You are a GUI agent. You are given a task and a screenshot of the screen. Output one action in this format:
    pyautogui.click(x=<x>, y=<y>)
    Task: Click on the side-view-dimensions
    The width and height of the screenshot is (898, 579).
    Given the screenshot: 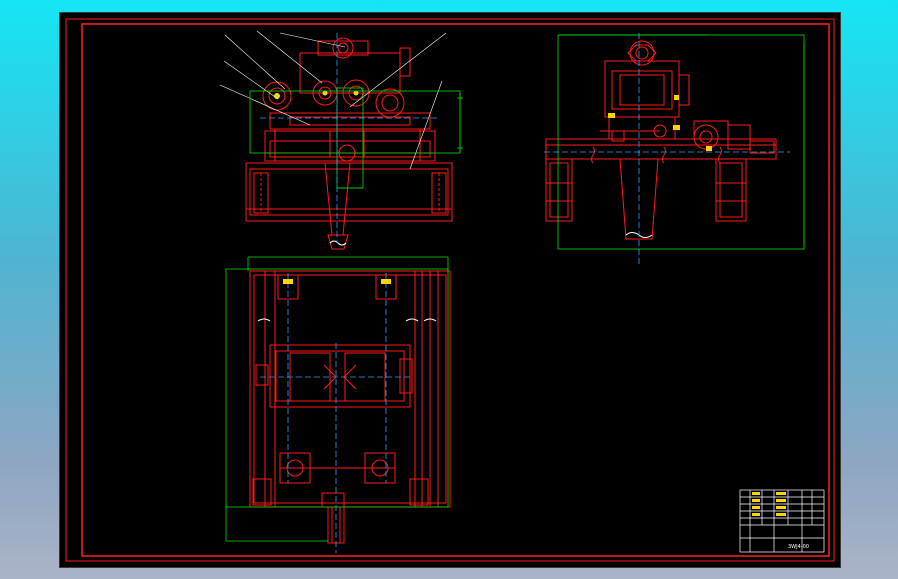 What is the action you would take?
    pyautogui.click(x=681, y=142)
    